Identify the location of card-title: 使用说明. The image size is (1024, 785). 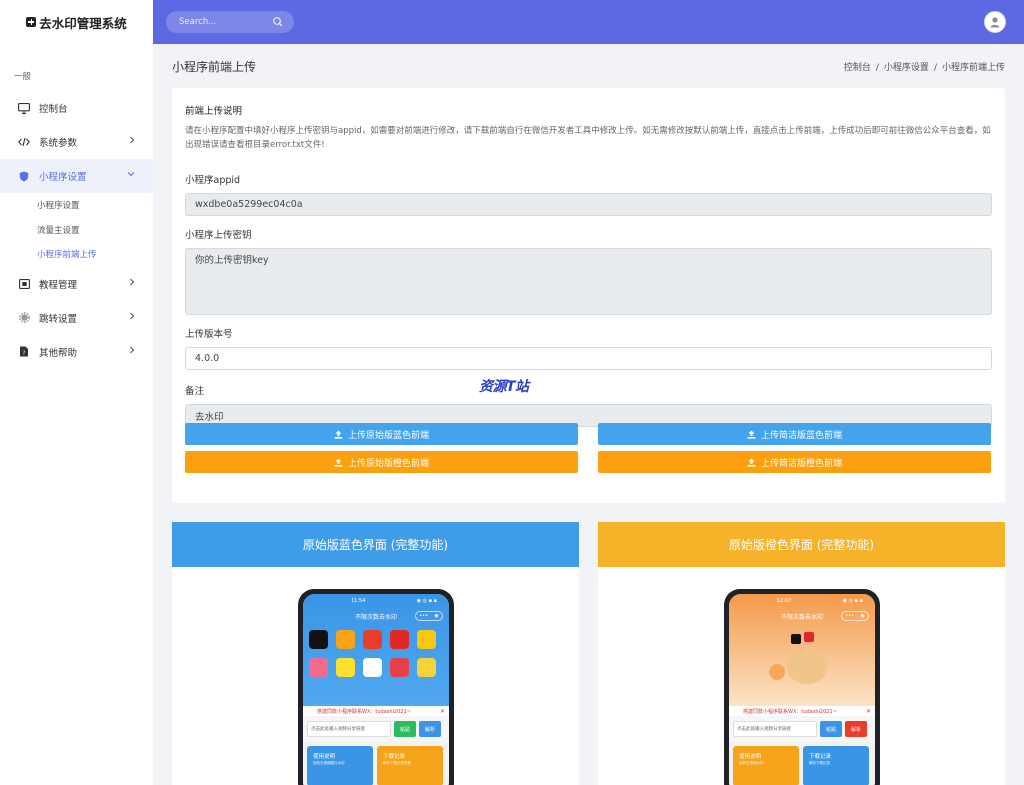
(324, 757).